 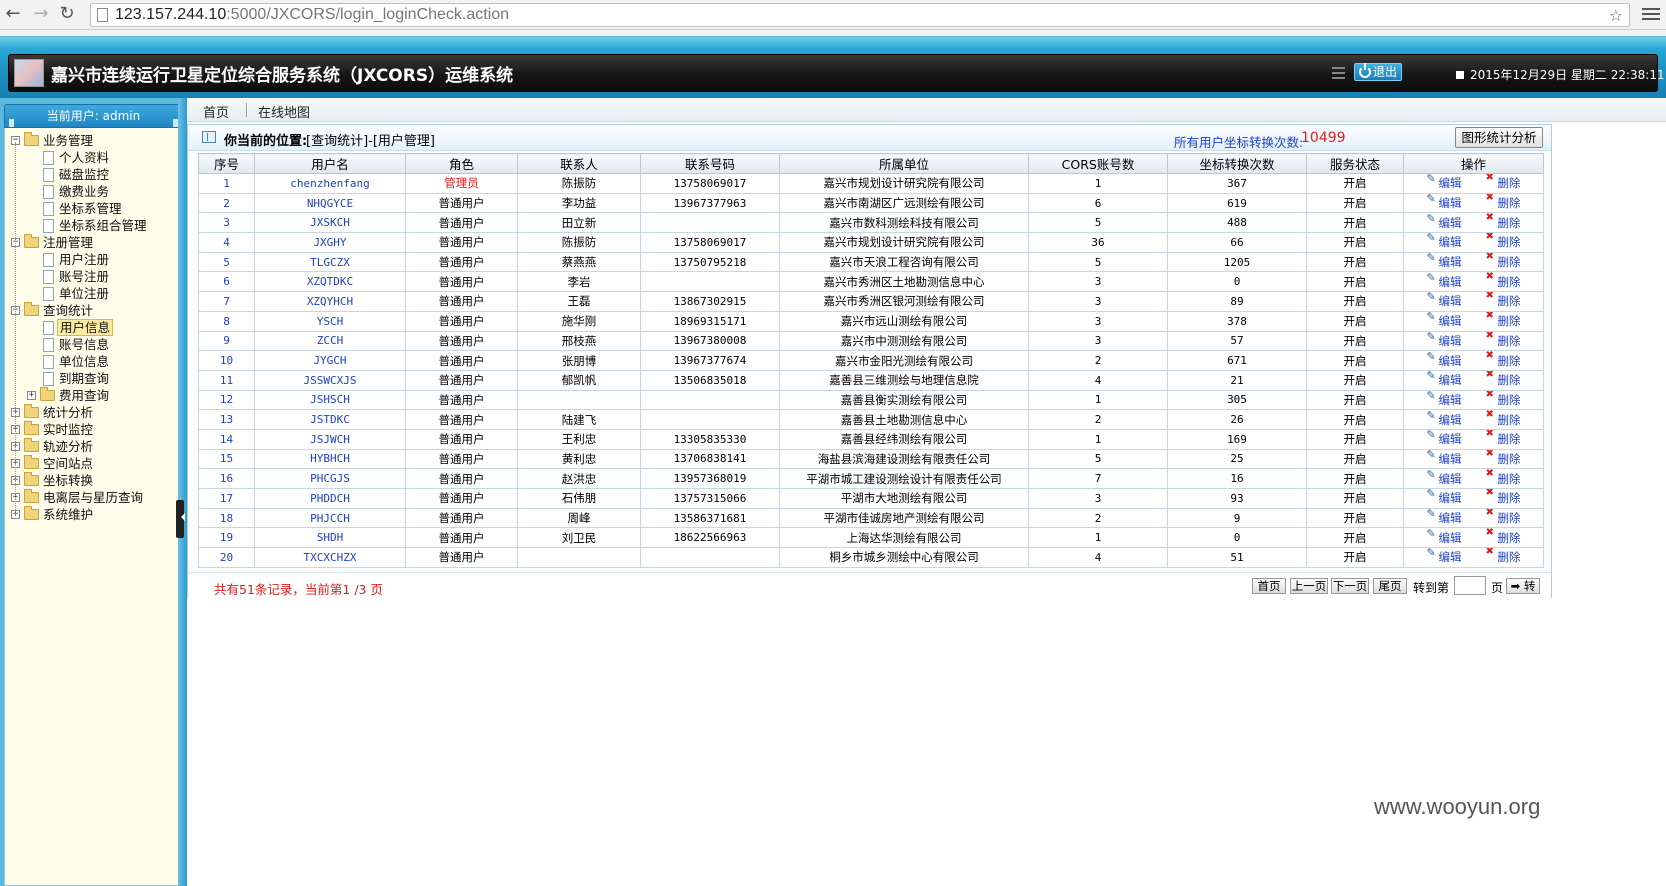 I want to click on page-number-input, so click(x=1470, y=585).